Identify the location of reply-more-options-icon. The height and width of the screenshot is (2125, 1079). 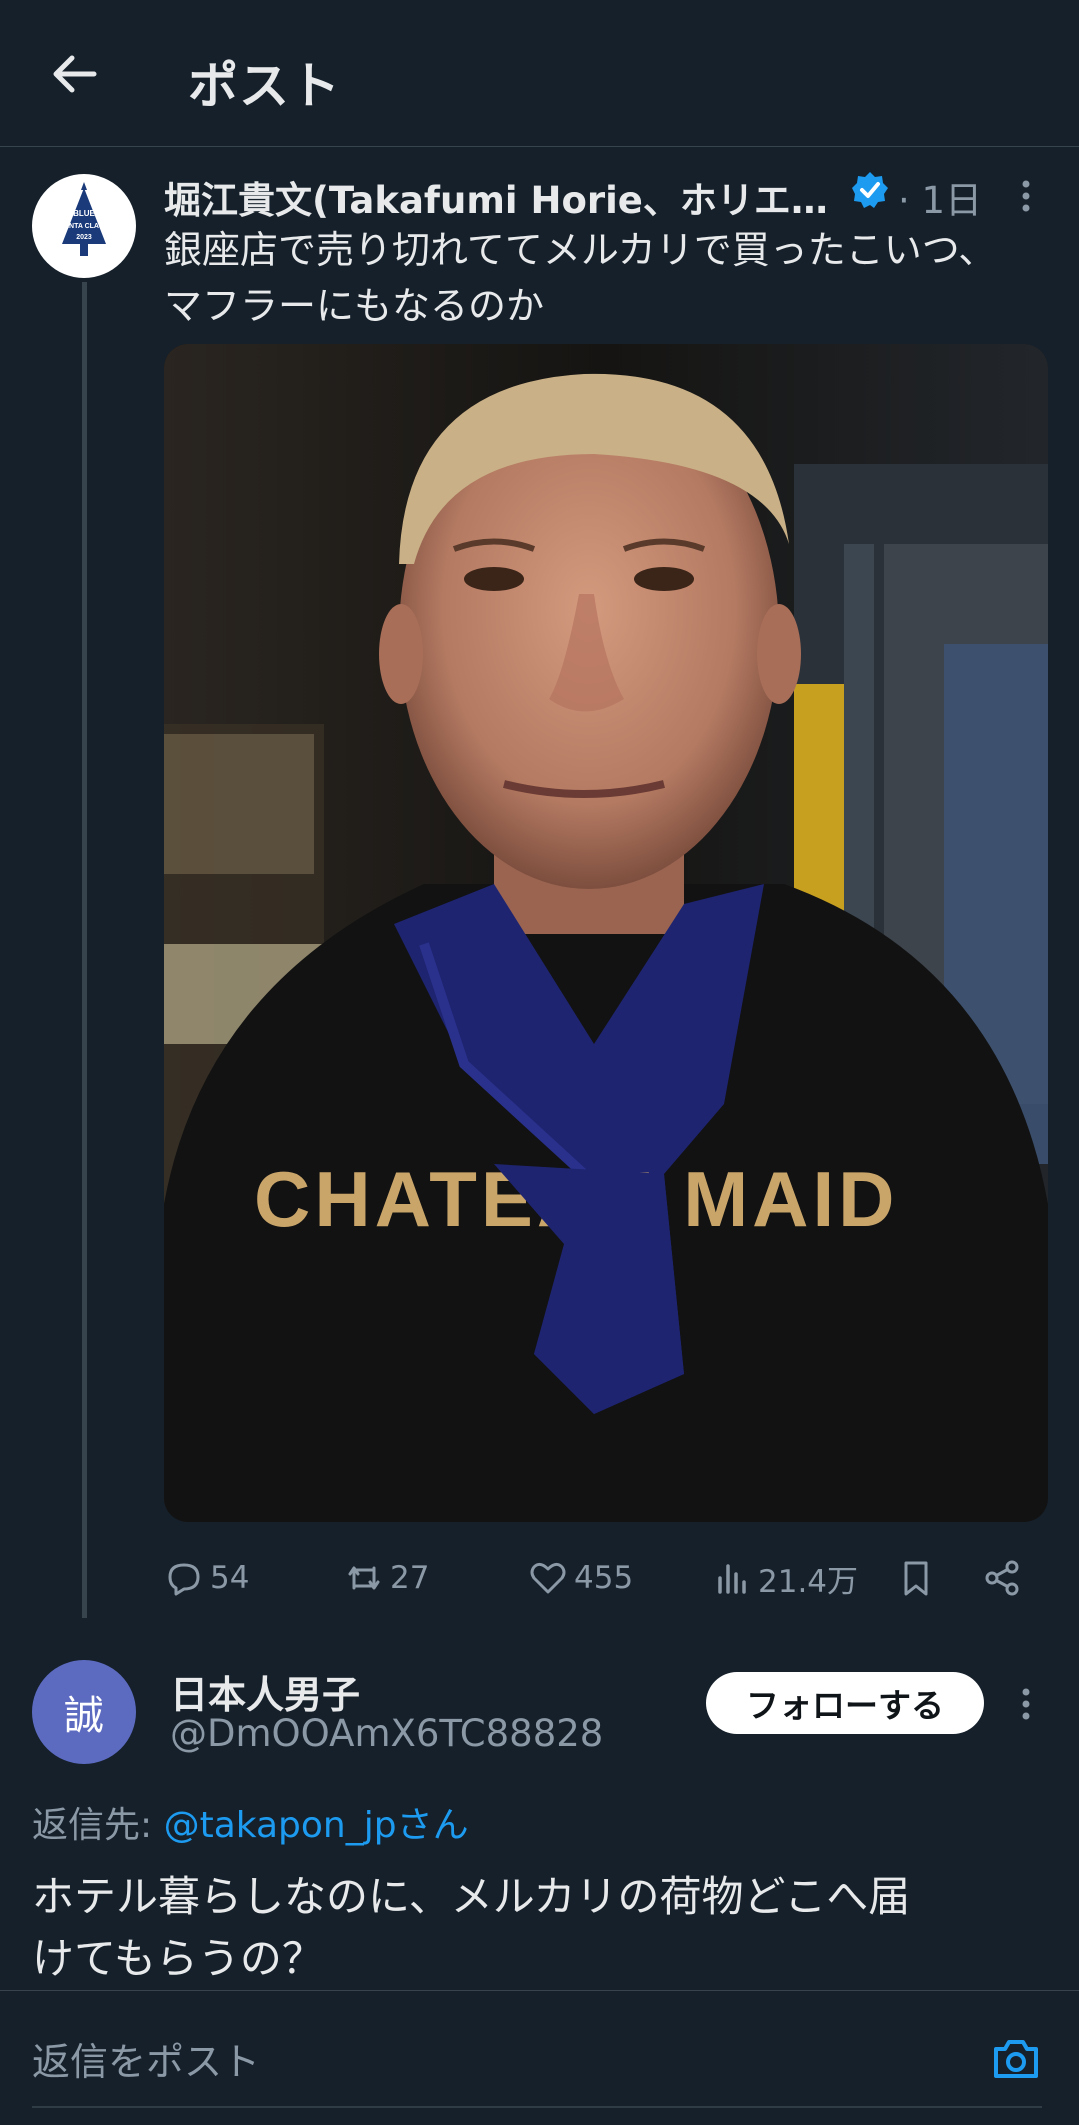
(1026, 1704).